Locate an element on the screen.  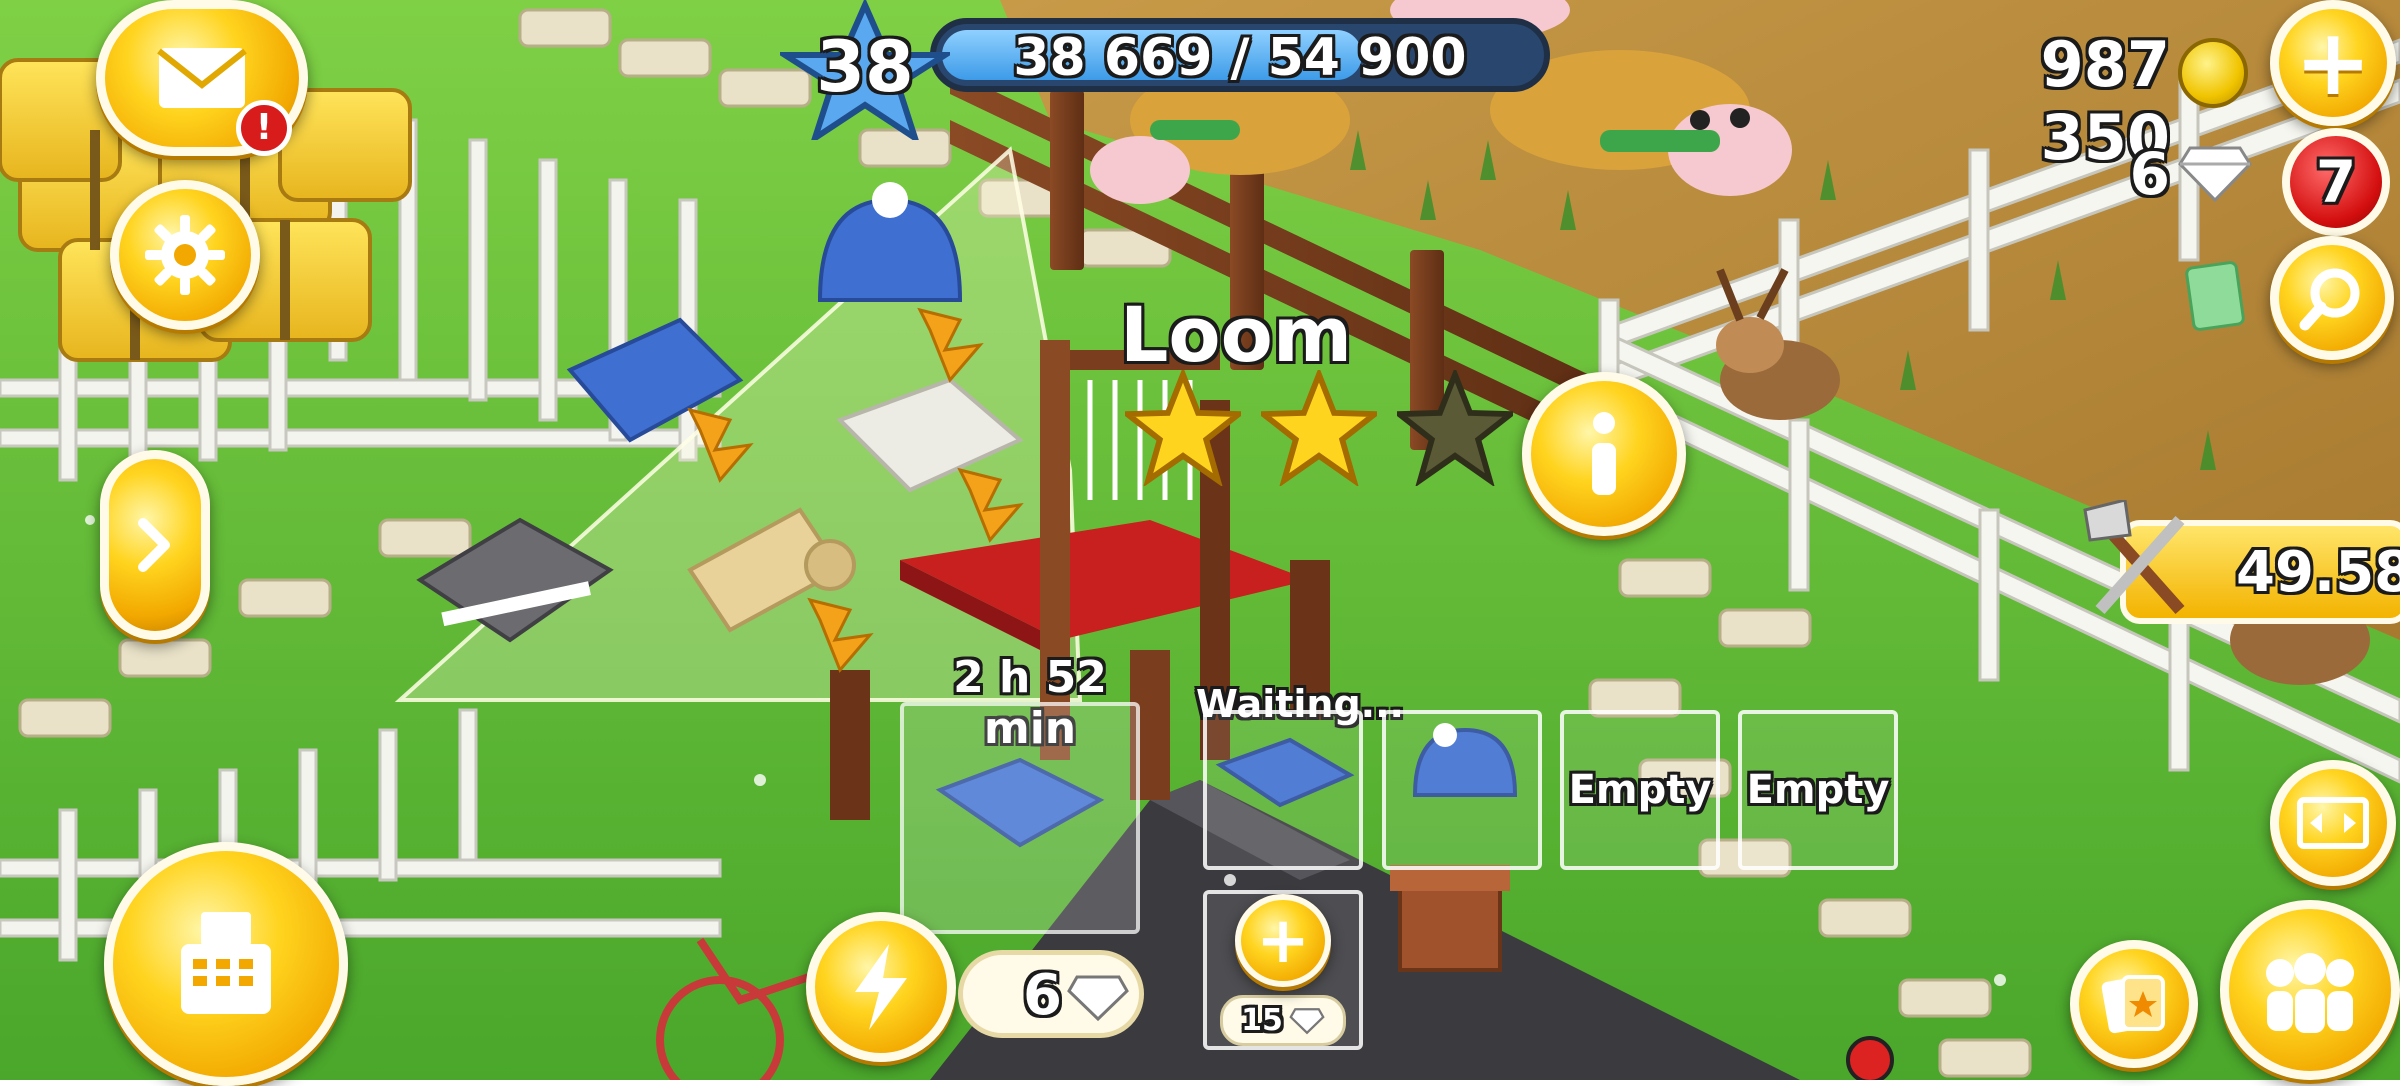
expand-side-menu-button is located at coordinates (155, 545).